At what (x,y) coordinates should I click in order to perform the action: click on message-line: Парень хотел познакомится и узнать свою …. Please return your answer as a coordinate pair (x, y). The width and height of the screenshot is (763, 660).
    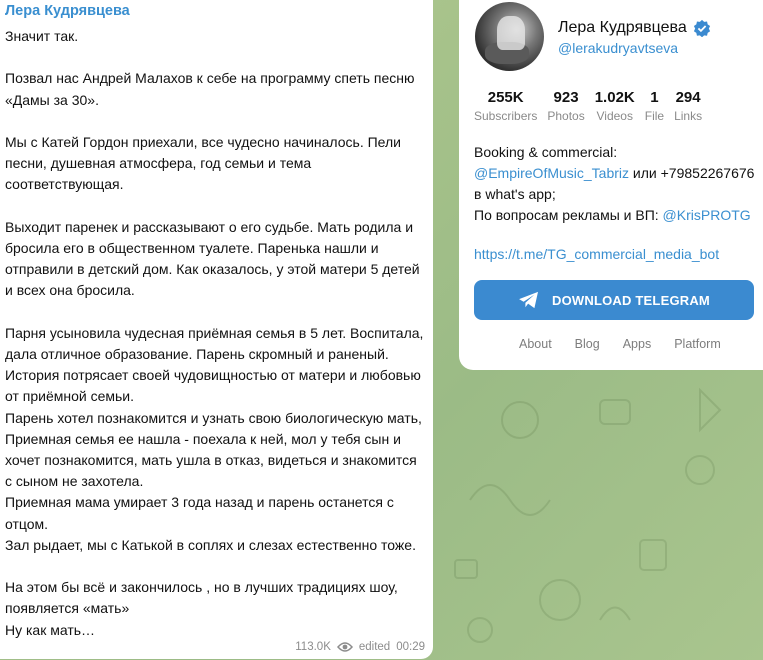
    Looking at the image, I should click on (213, 449).